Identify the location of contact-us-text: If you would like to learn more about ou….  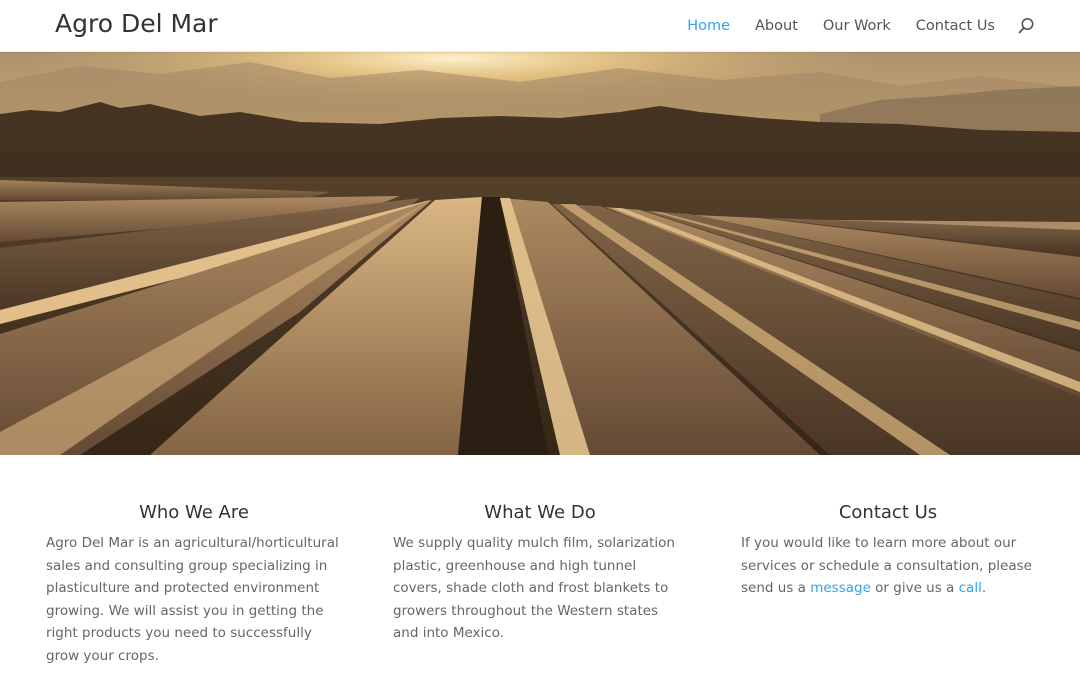
(888, 566).